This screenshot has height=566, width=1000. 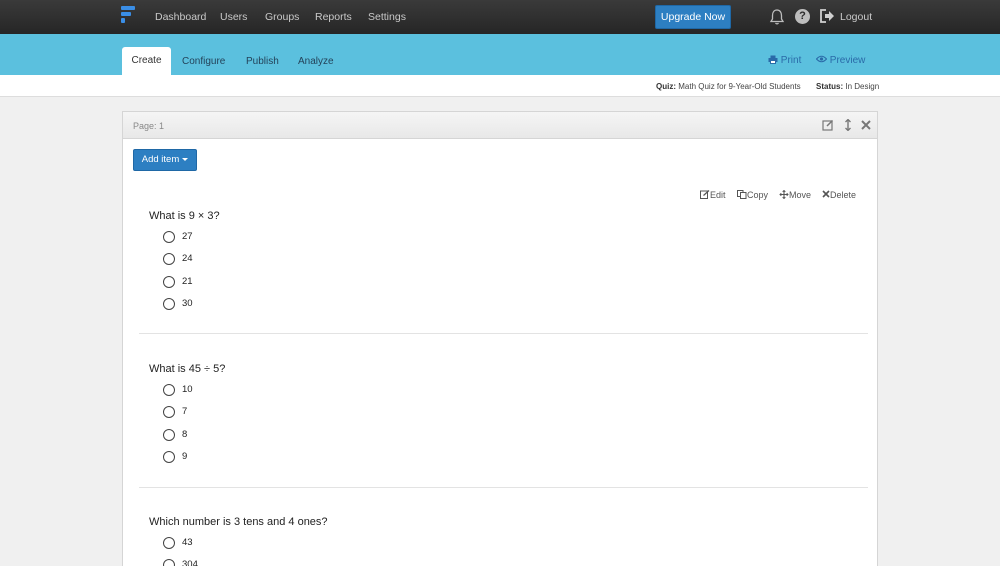 What do you see at coordinates (203, 61) in the screenshot?
I see `tab-configure: Configure` at bounding box center [203, 61].